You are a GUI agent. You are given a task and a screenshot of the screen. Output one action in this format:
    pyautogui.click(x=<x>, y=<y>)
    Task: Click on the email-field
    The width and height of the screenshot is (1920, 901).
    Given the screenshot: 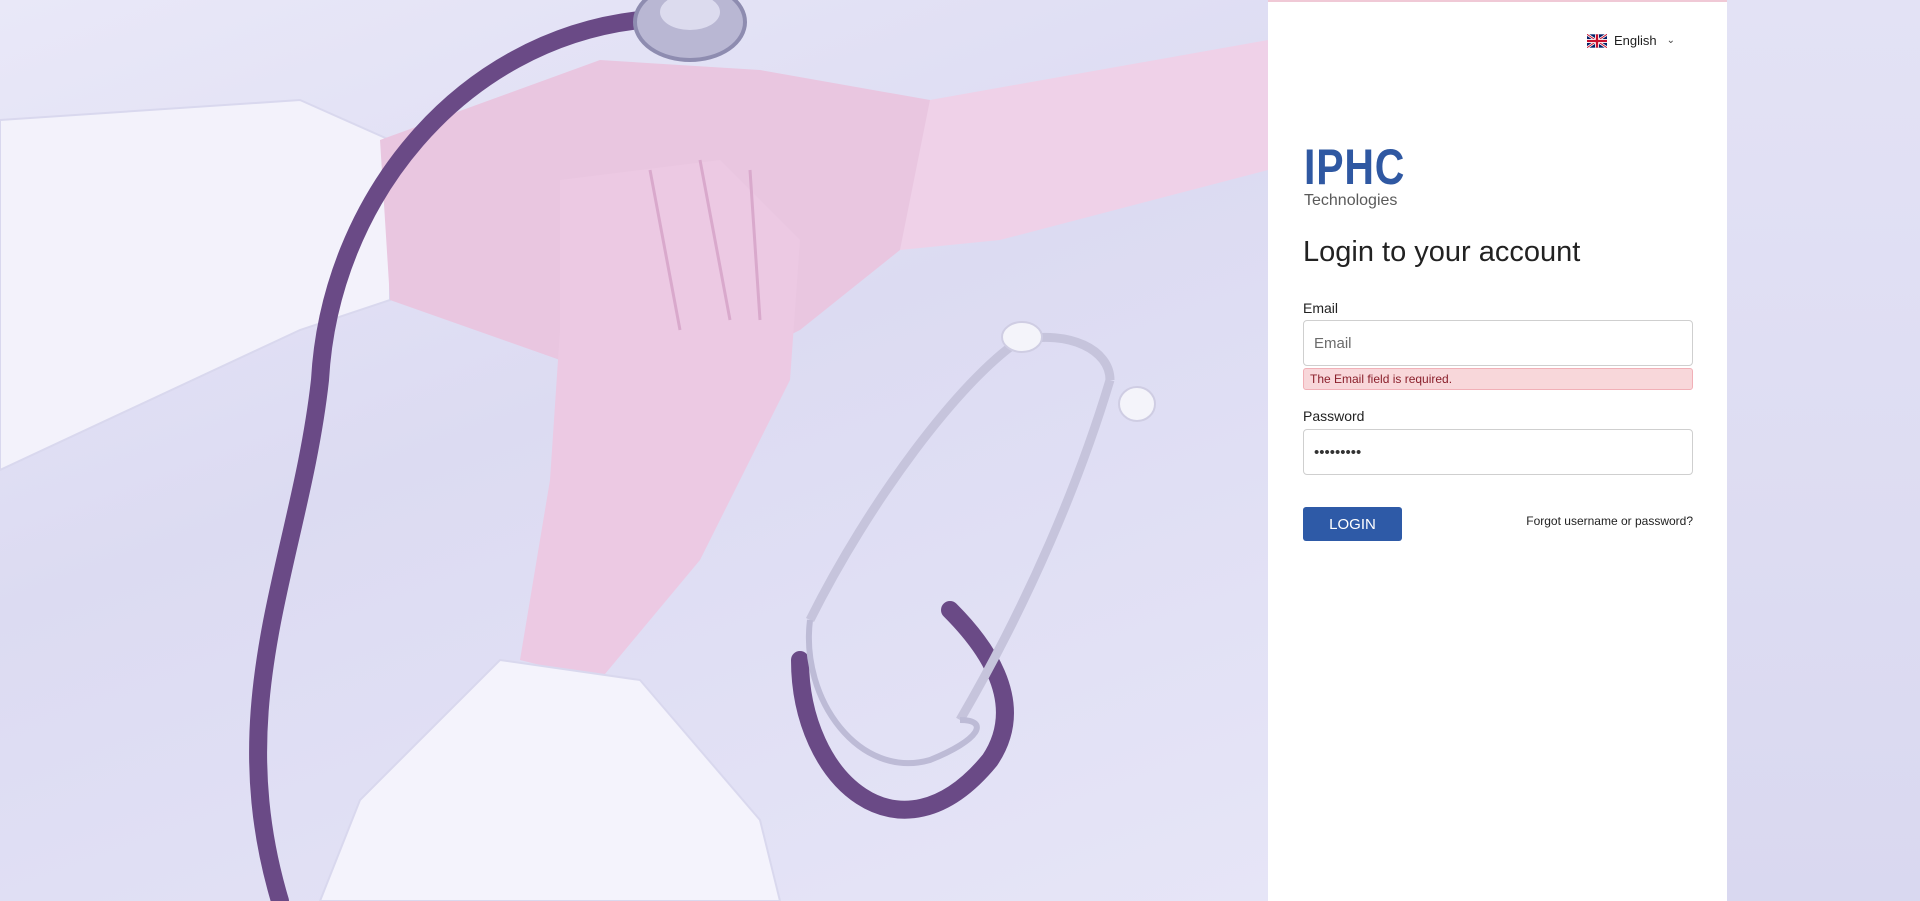 What is the action you would take?
    pyautogui.click(x=1498, y=343)
    